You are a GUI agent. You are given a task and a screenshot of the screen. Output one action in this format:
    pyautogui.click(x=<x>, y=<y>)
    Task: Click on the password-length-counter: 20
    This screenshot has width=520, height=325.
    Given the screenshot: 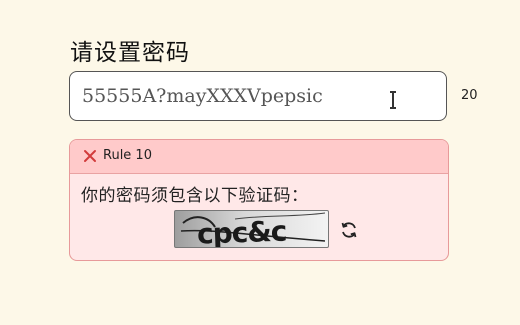 What is the action you would take?
    pyautogui.click(x=469, y=95)
    